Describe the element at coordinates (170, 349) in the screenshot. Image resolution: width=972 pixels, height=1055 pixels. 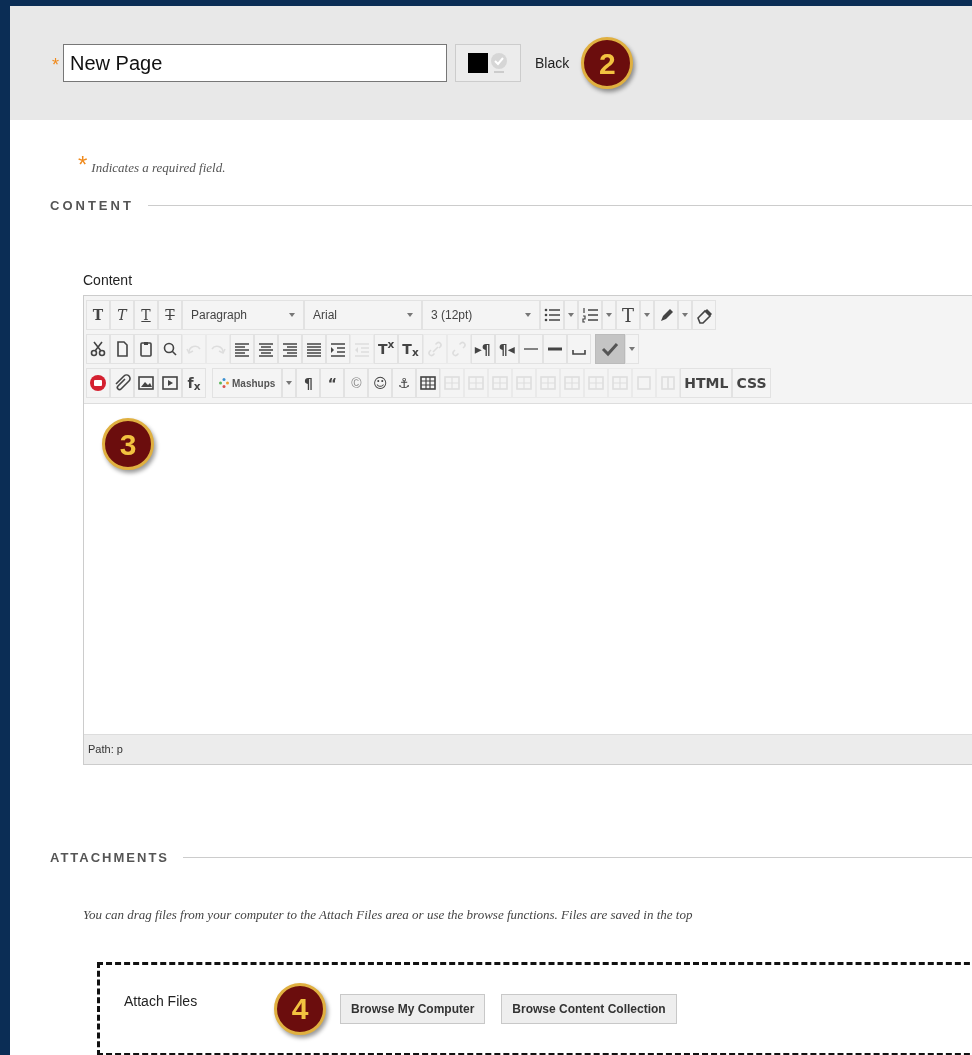
I see `search-icon` at that location.